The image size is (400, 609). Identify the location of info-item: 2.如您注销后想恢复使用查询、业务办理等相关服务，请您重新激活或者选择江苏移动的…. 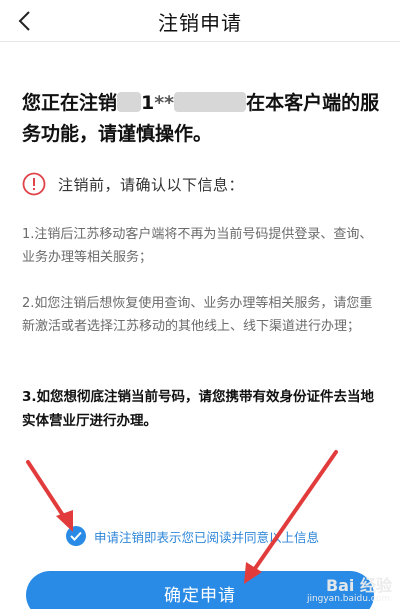
(197, 315).